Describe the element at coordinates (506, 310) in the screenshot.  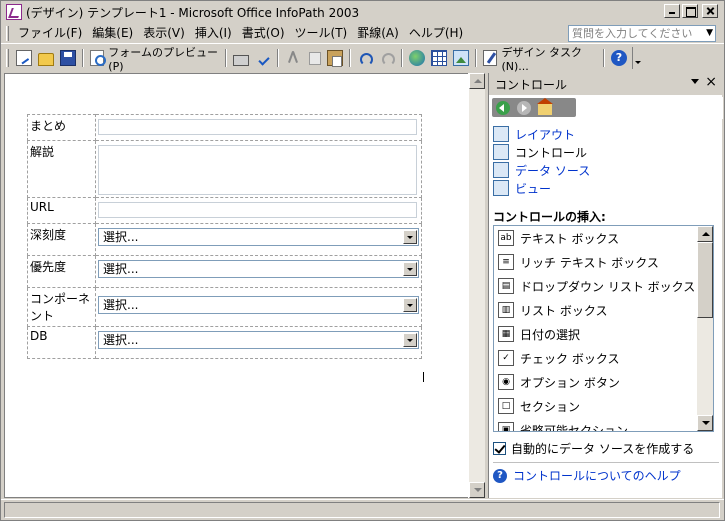
I see `listbox-icon: ▥` at that location.